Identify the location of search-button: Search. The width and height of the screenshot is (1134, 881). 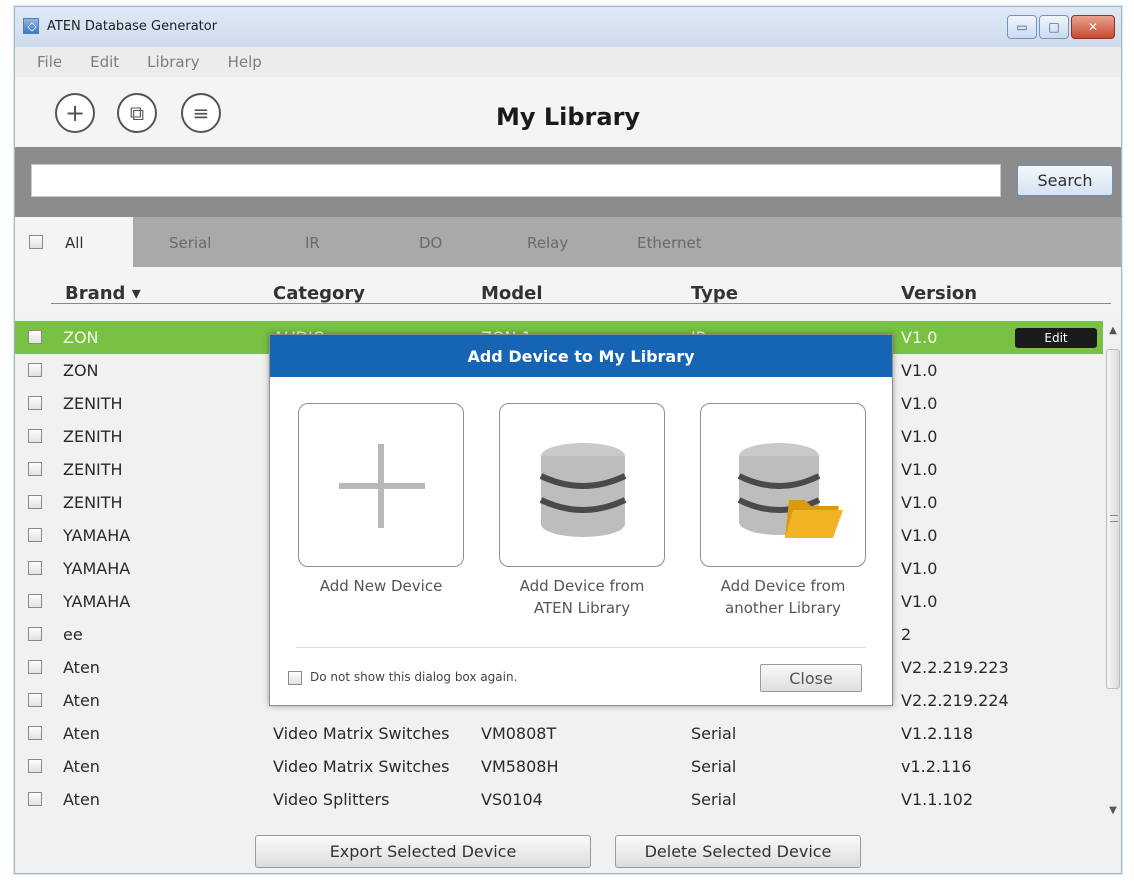
(1065, 180).